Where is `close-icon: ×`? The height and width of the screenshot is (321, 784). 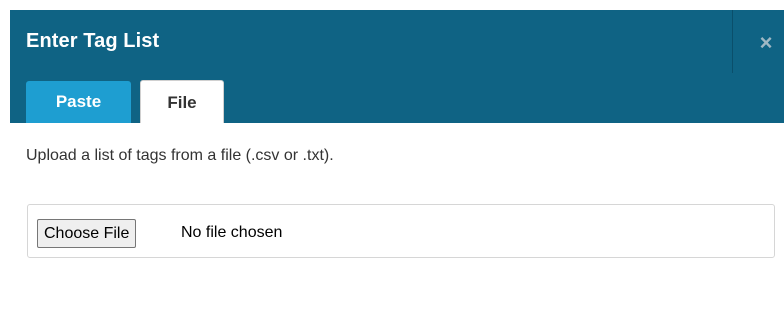 close-icon: × is located at coordinates (766, 43).